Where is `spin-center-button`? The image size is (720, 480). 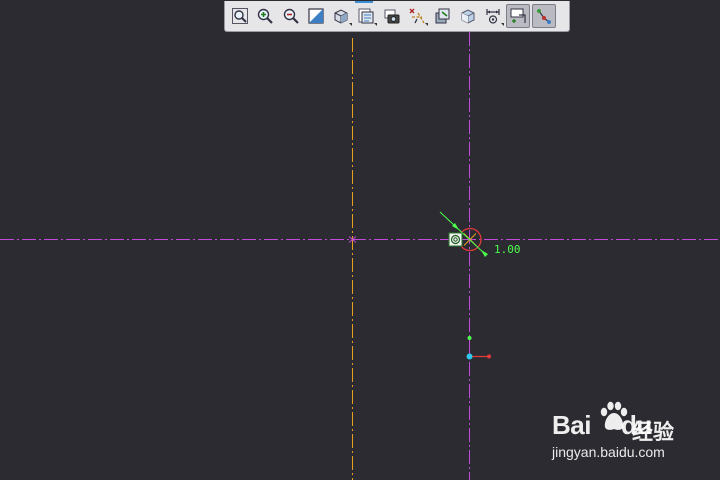 spin-center-button is located at coordinates (442, 16).